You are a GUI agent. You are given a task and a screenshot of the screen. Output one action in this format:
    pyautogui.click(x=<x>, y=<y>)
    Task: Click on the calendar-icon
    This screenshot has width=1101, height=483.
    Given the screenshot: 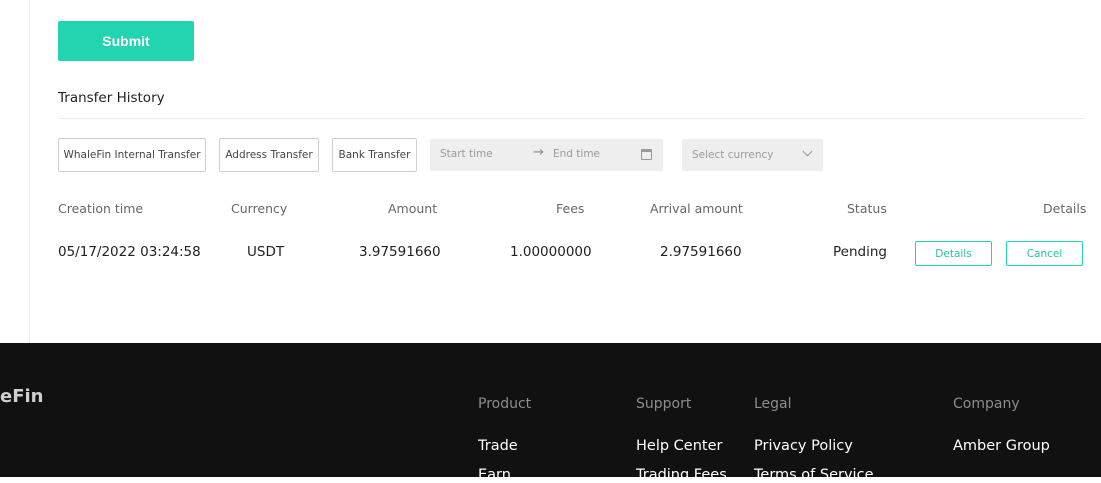 What is the action you would take?
    pyautogui.click(x=646, y=154)
    